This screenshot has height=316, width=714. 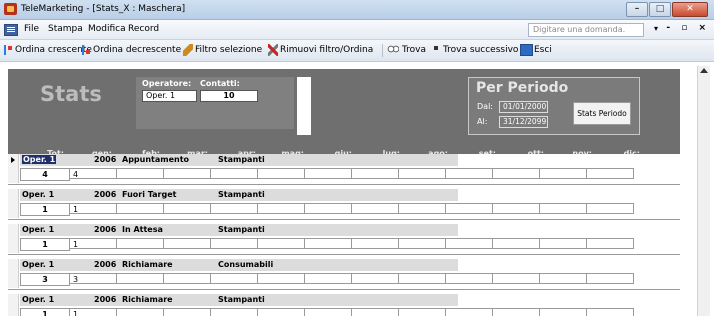 What do you see at coordinates (137, 50) in the screenshot?
I see `sort-descending-button: Ordina decrescente` at bounding box center [137, 50].